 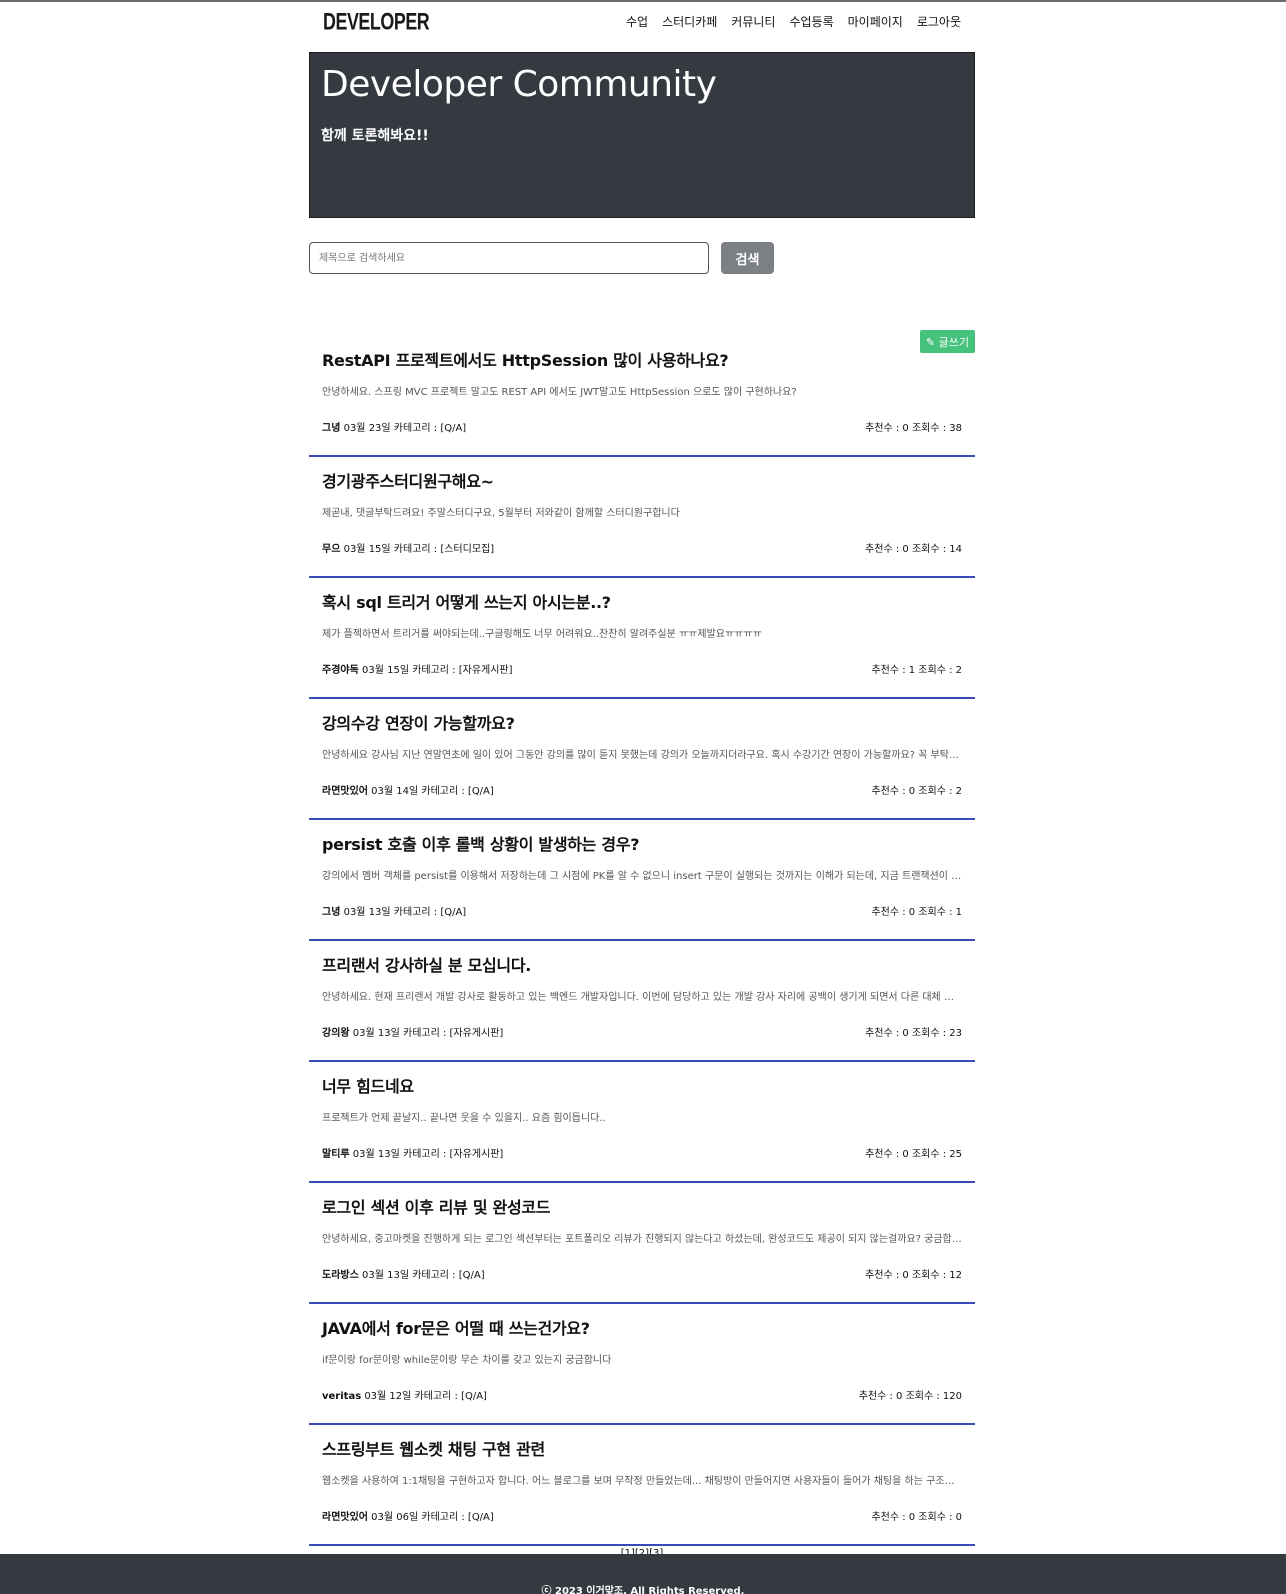 I want to click on post-title: 너무 힘드네요, so click(x=642, y=1087).